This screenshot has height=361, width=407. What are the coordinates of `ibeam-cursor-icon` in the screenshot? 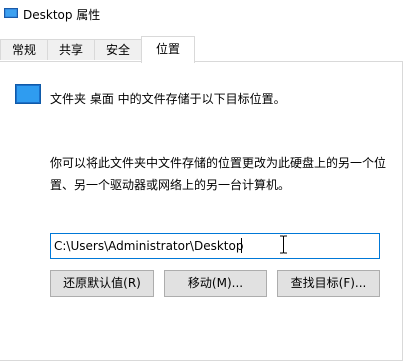 It's located at (283, 244).